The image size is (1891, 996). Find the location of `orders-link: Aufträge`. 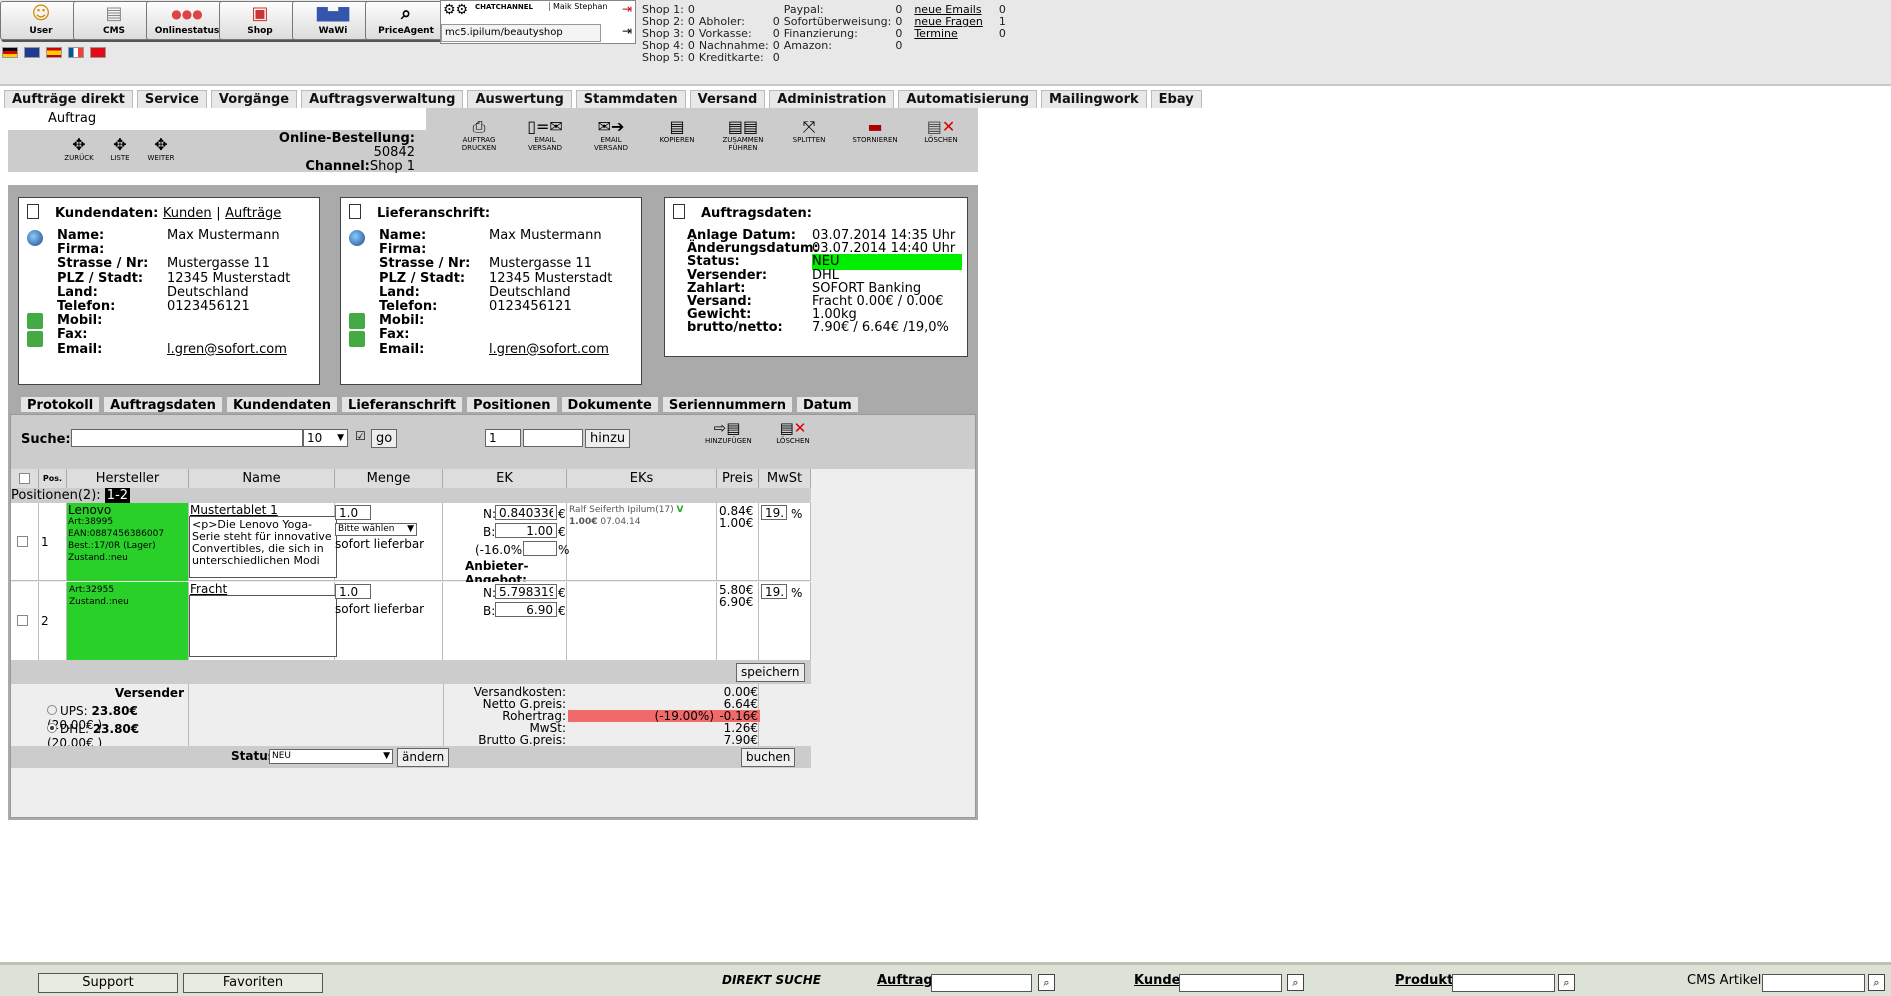

orders-link: Aufträge is located at coordinates (253, 213).